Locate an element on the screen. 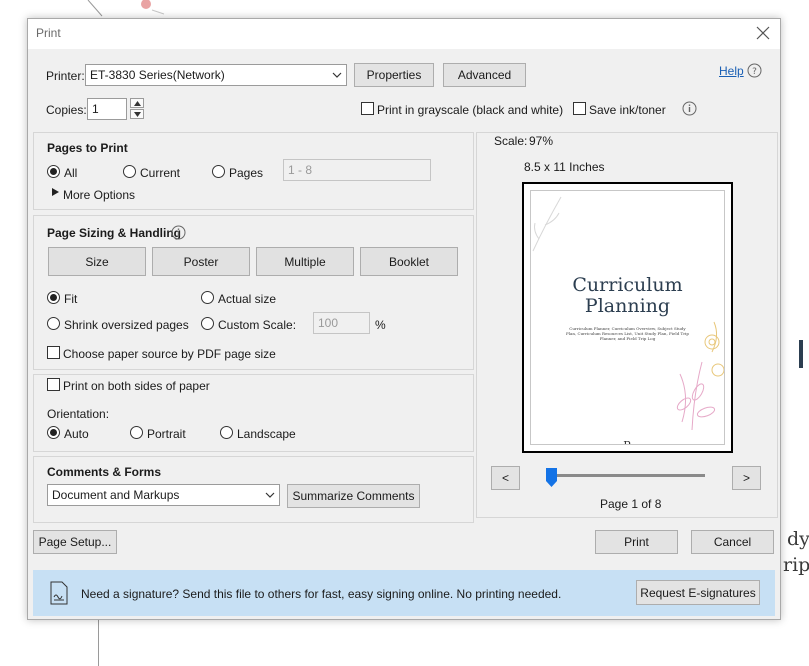 This screenshot has width=809, height=666. print-button: Print is located at coordinates (636, 542).